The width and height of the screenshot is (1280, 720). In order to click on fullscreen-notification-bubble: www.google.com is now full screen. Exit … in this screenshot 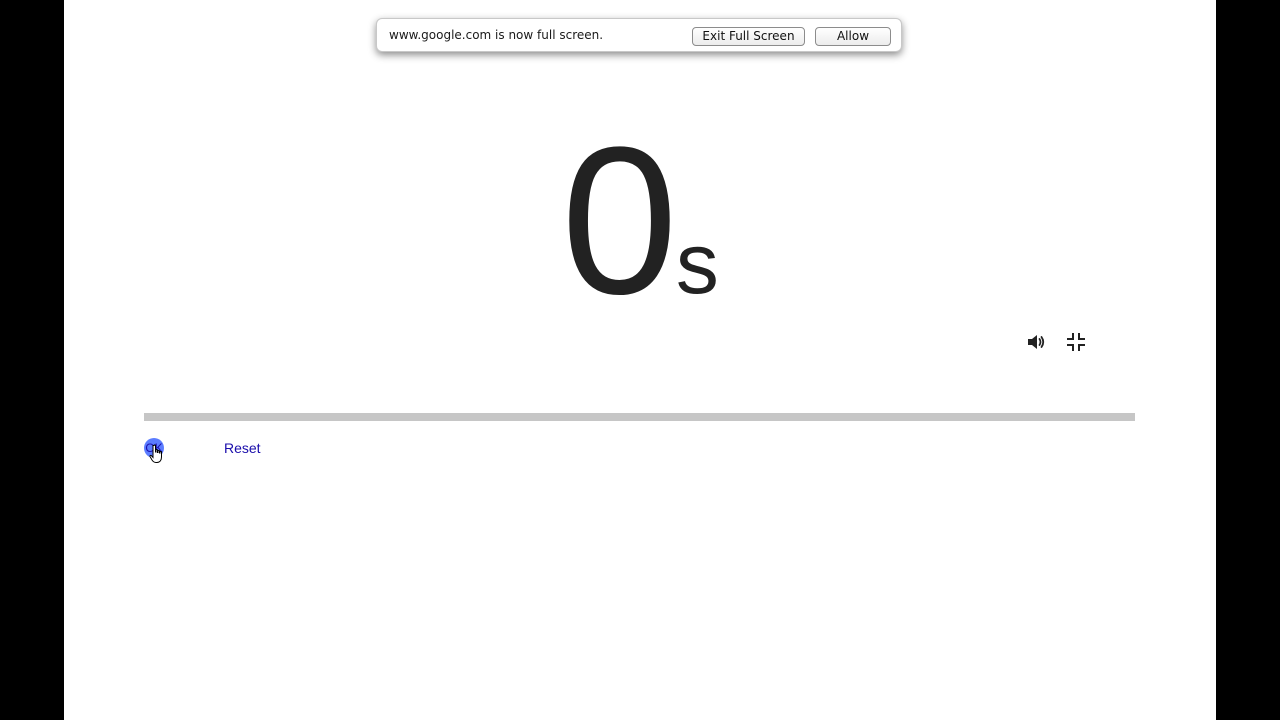, I will do `click(639, 35)`.